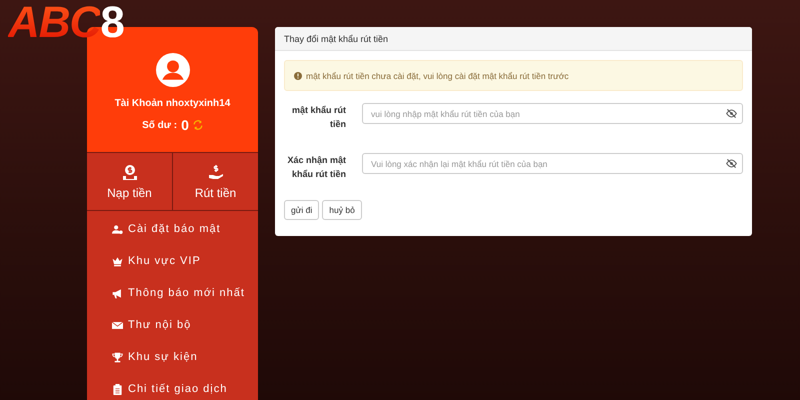 This screenshot has height=400, width=800. What do you see at coordinates (172, 386) in the screenshot?
I see `menu-item: Chi tiết giao dịch` at bounding box center [172, 386].